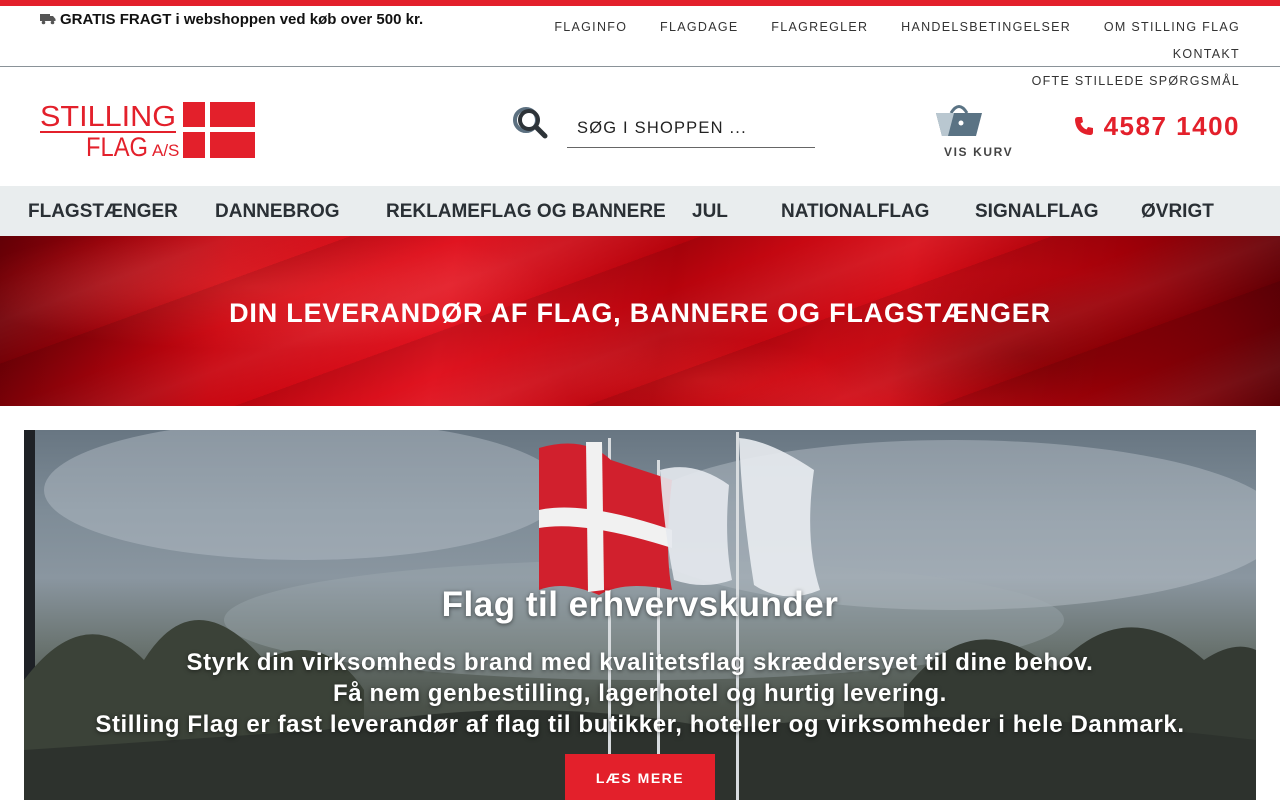 The image size is (1280, 800). I want to click on nav-flagstaenger: FLAGSTÆNGER, so click(103, 212).